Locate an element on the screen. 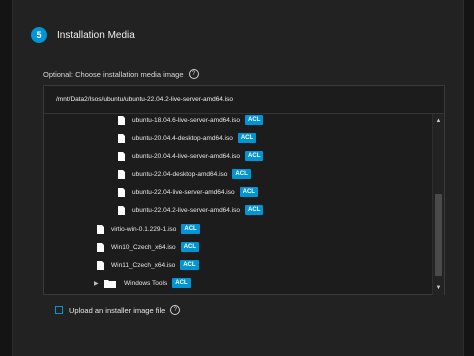 This screenshot has width=474, height=356. step-header: 5 Installation Media is located at coordinates (83, 35).